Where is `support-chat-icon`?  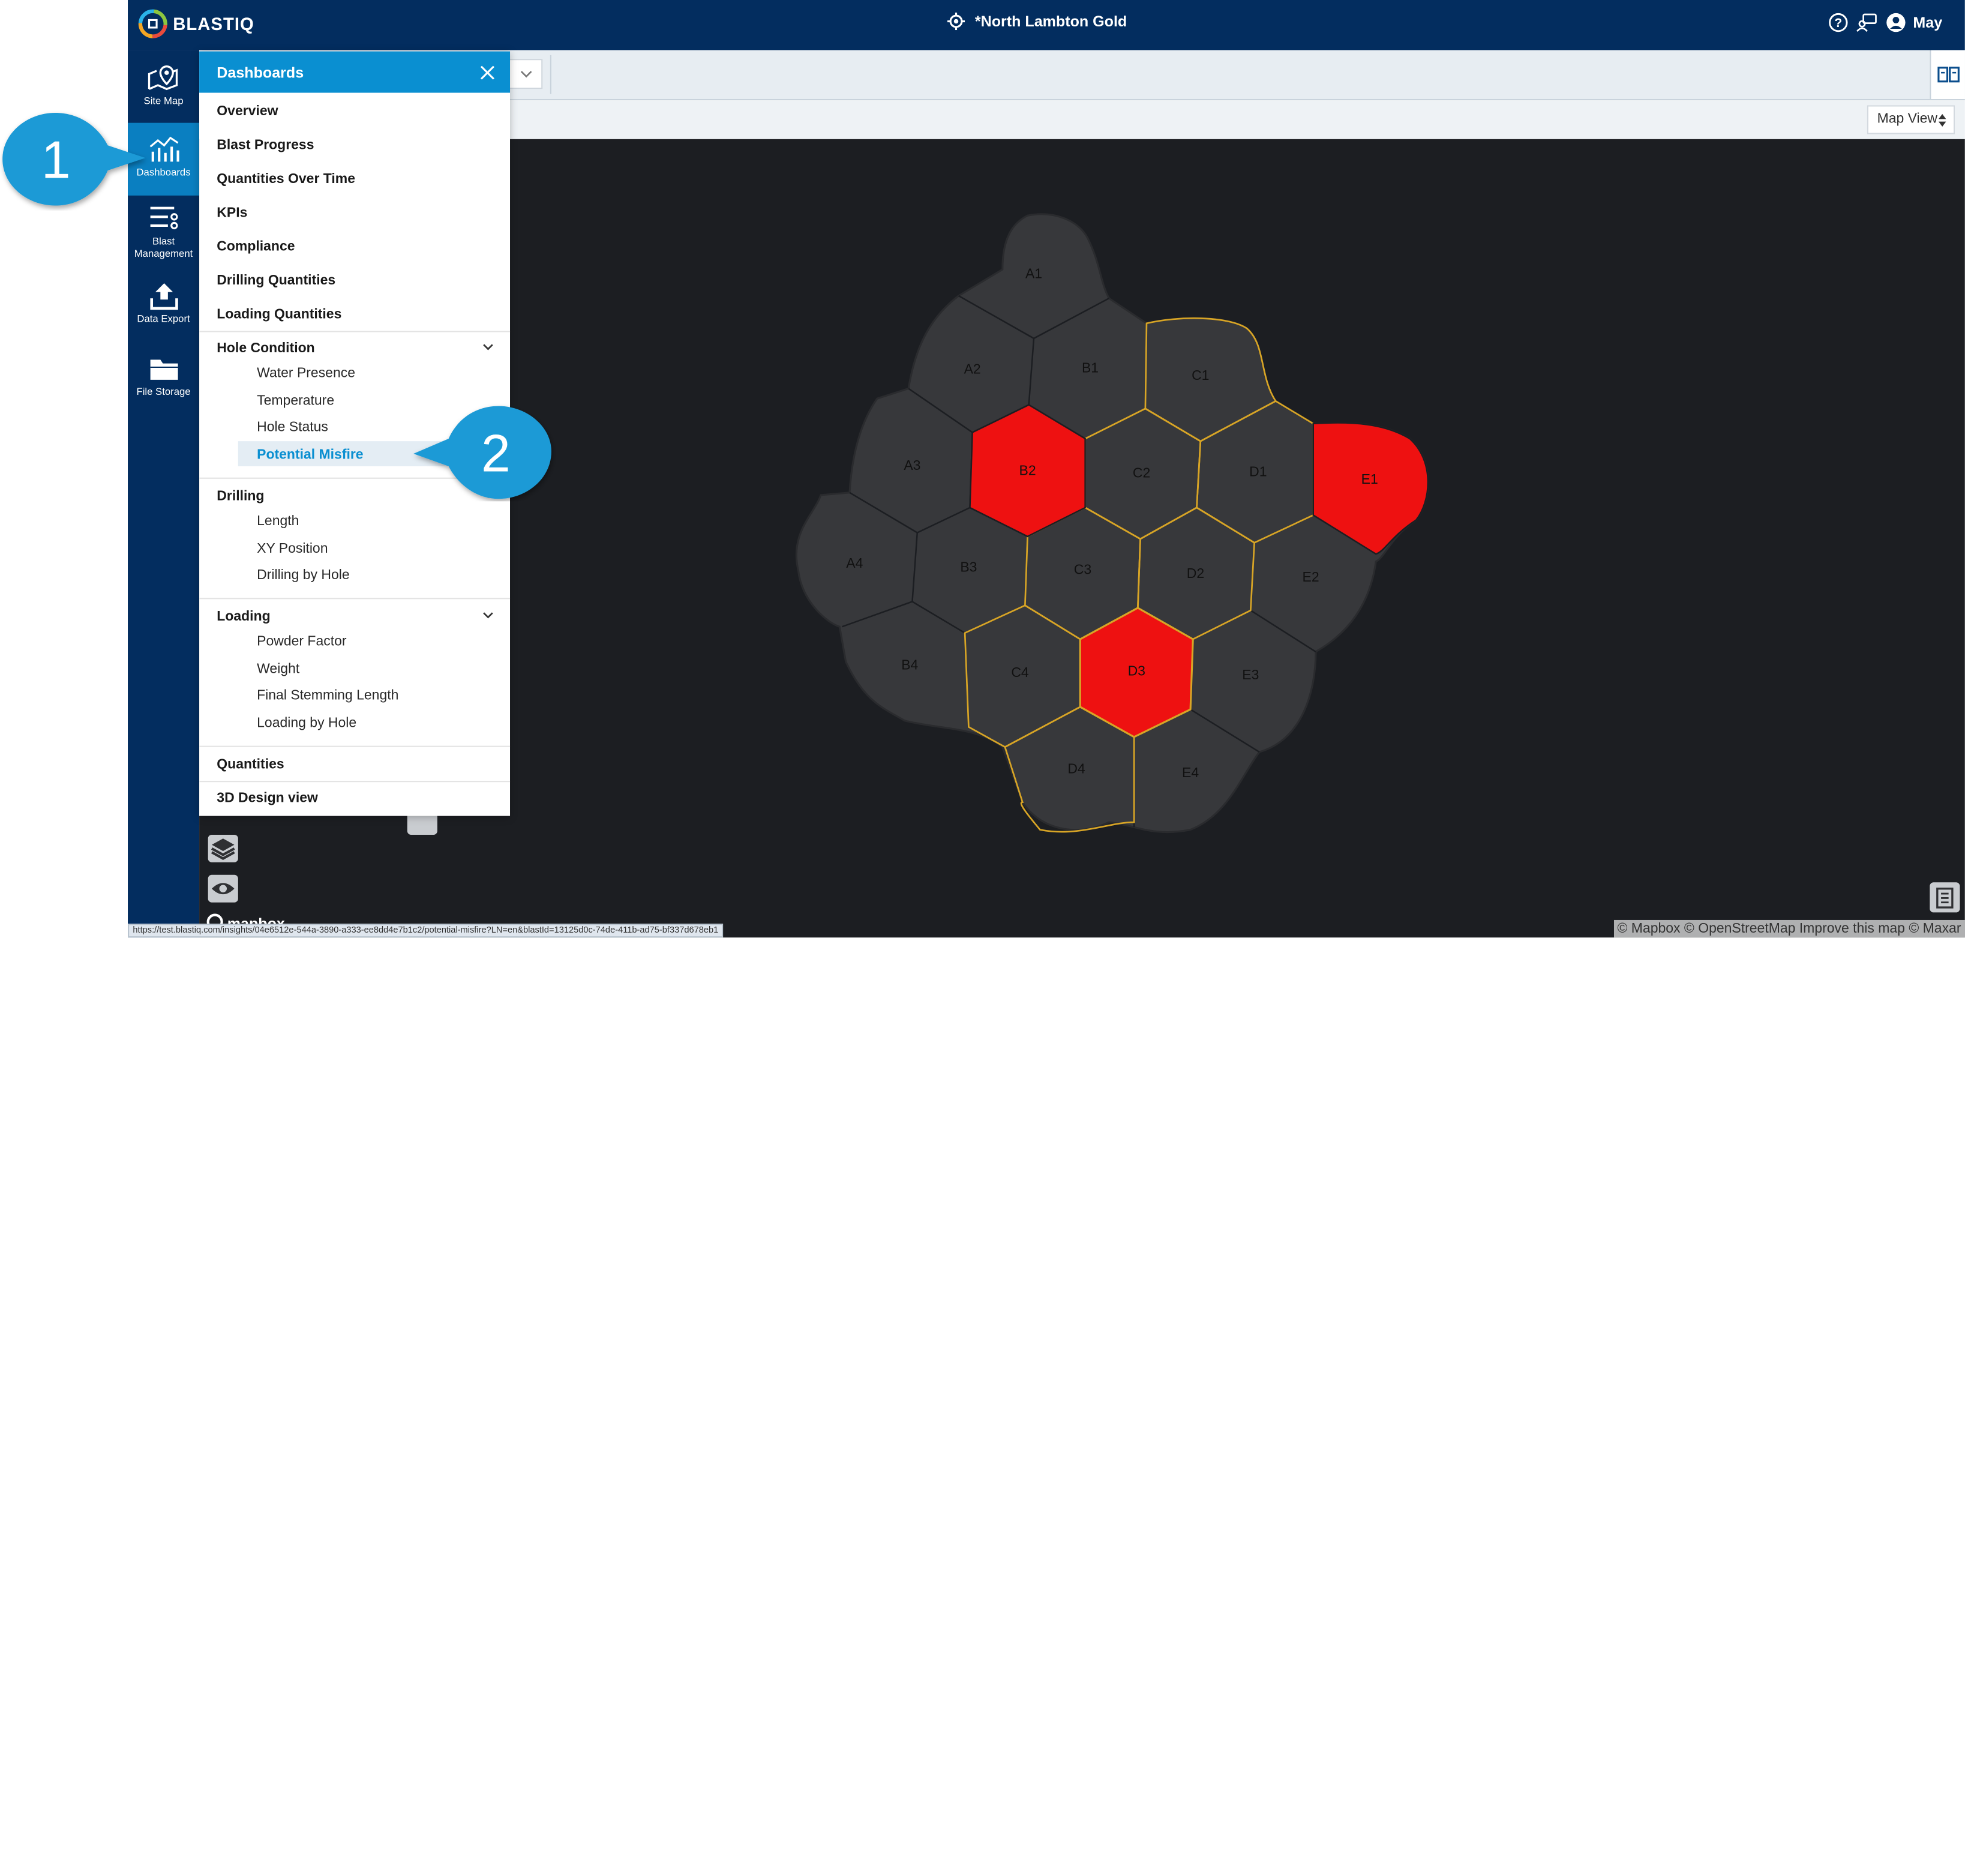 support-chat-icon is located at coordinates (1866, 22).